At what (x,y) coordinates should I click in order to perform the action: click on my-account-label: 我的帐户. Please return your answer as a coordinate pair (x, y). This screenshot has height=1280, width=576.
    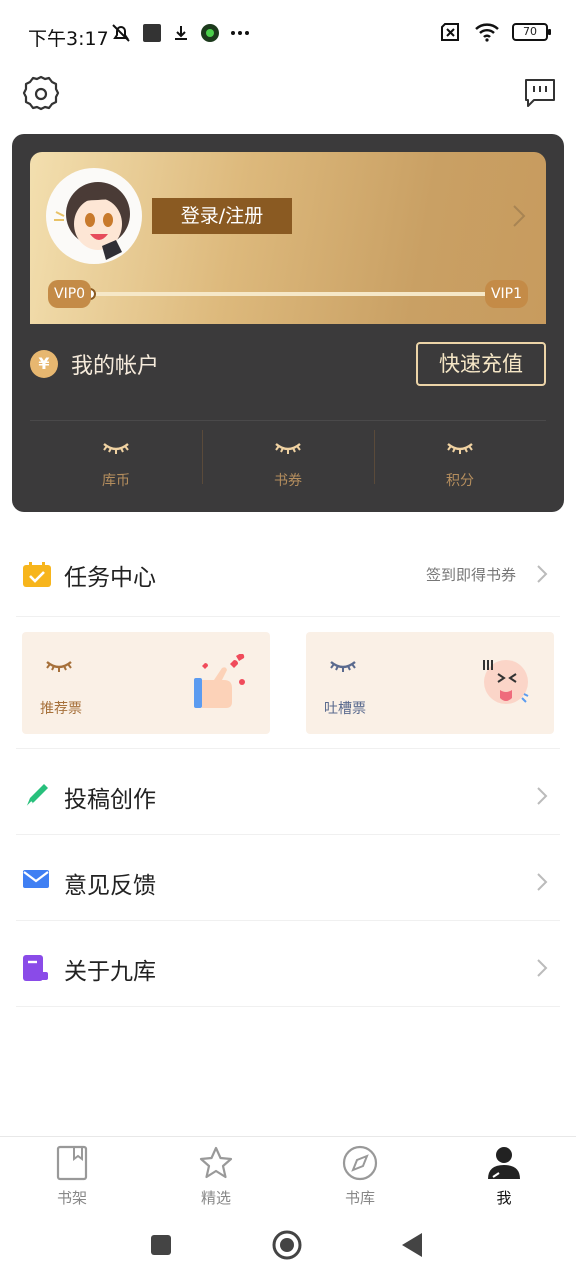
    Looking at the image, I should click on (115, 366).